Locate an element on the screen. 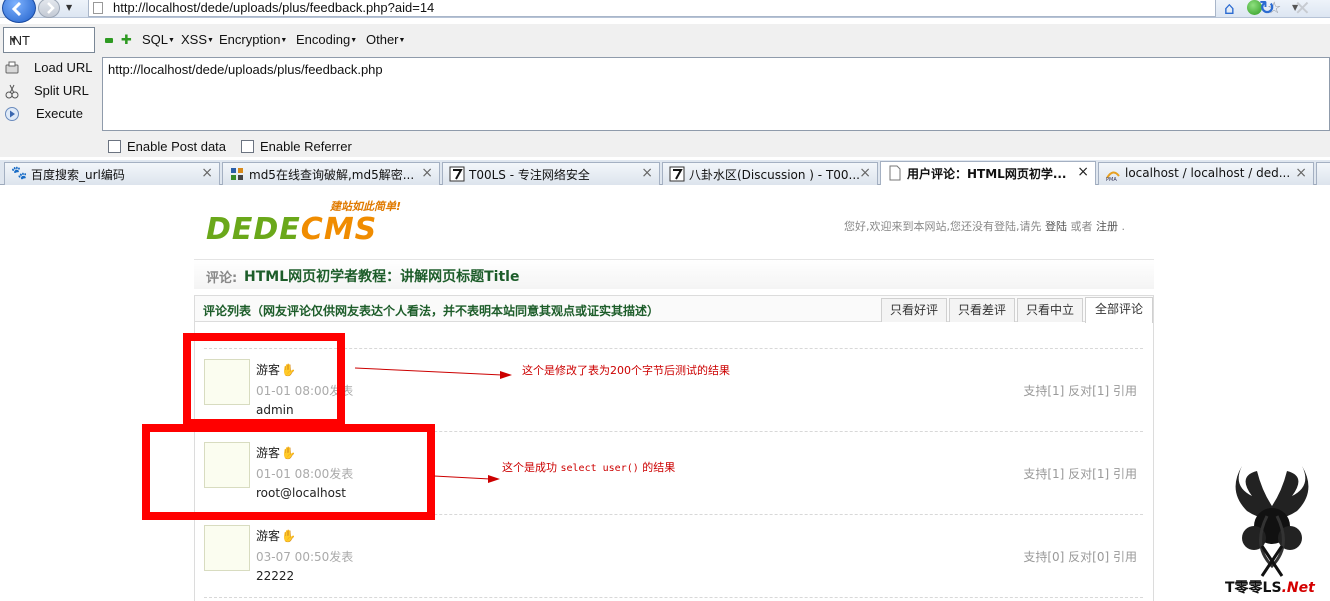 The width and height of the screenshot is (1330, 601). comment-item: 游客✋ 03-07 00:50发表 22222 支持[0] 反对[0] 引用 is located at coordinates (673, 555).